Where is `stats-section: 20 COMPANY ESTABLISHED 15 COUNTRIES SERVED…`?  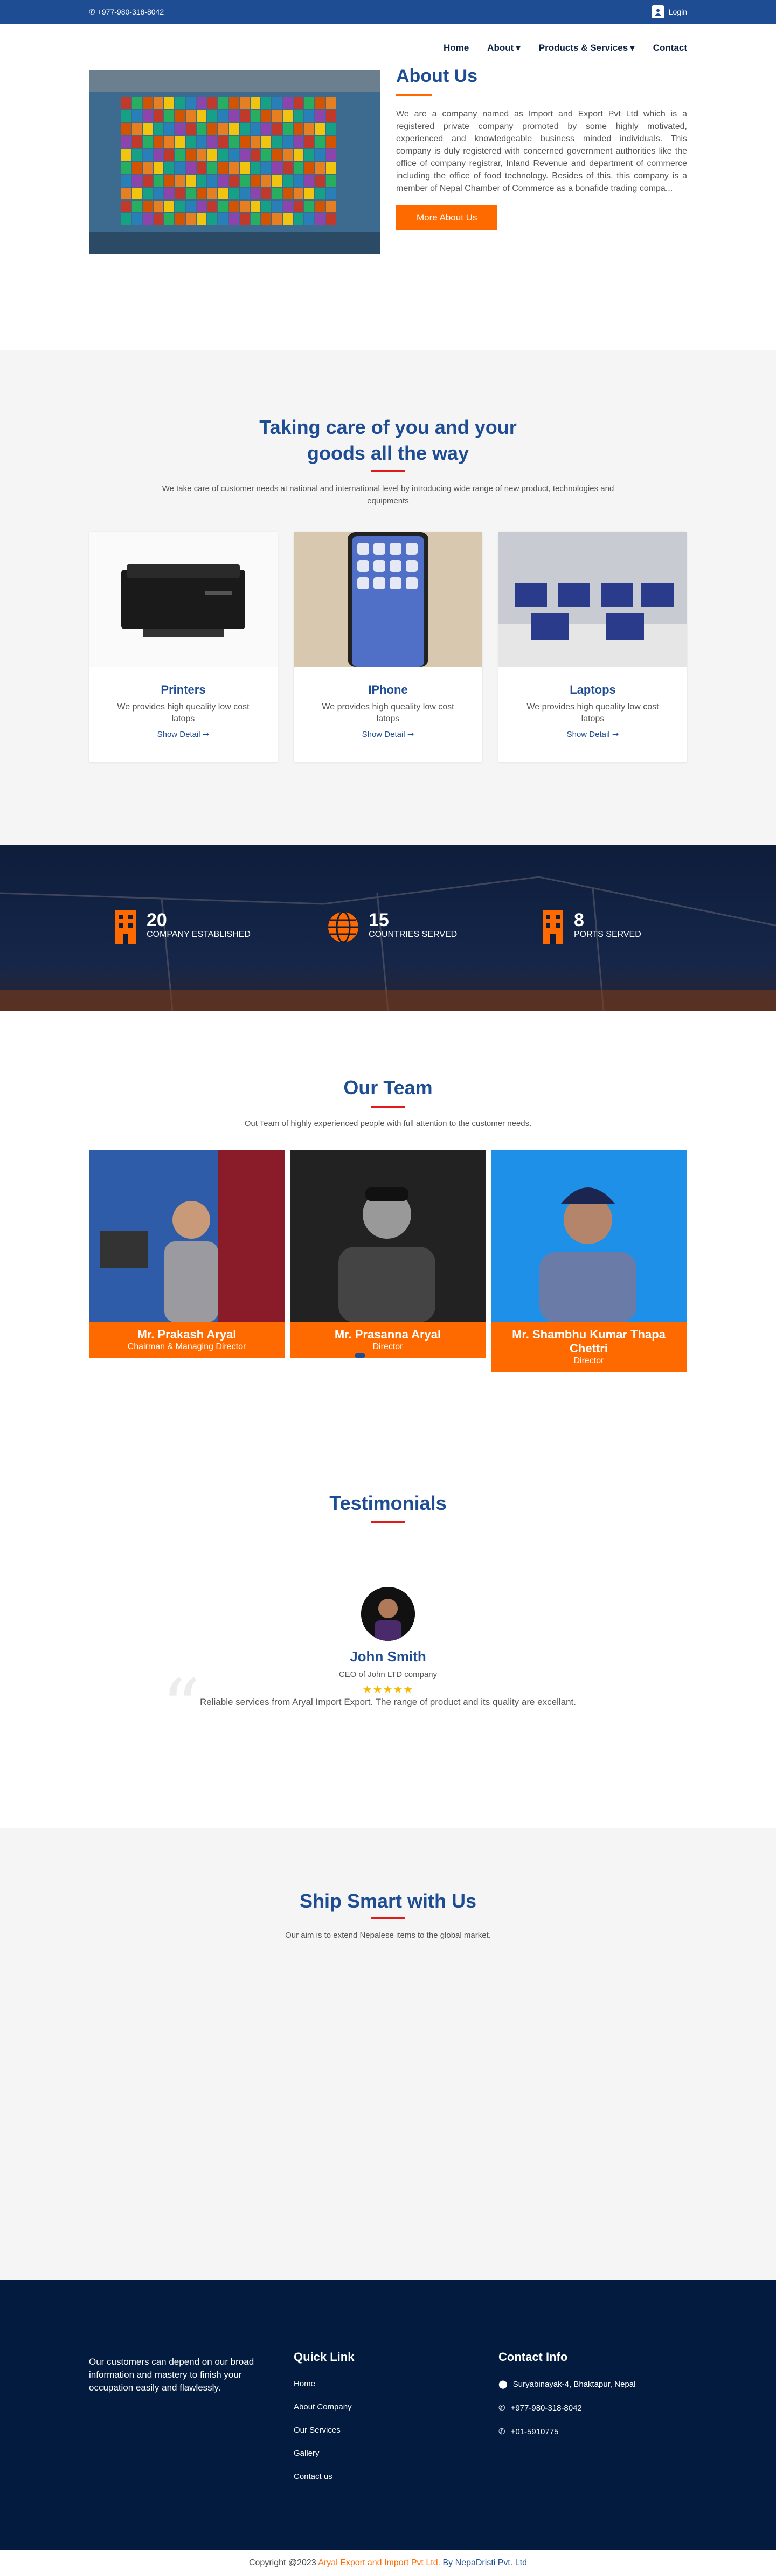
stats-section: 20 COMPANY ESTABLISHED 15 COUNTRIES SERVED… is located at coordinates (388, 928).